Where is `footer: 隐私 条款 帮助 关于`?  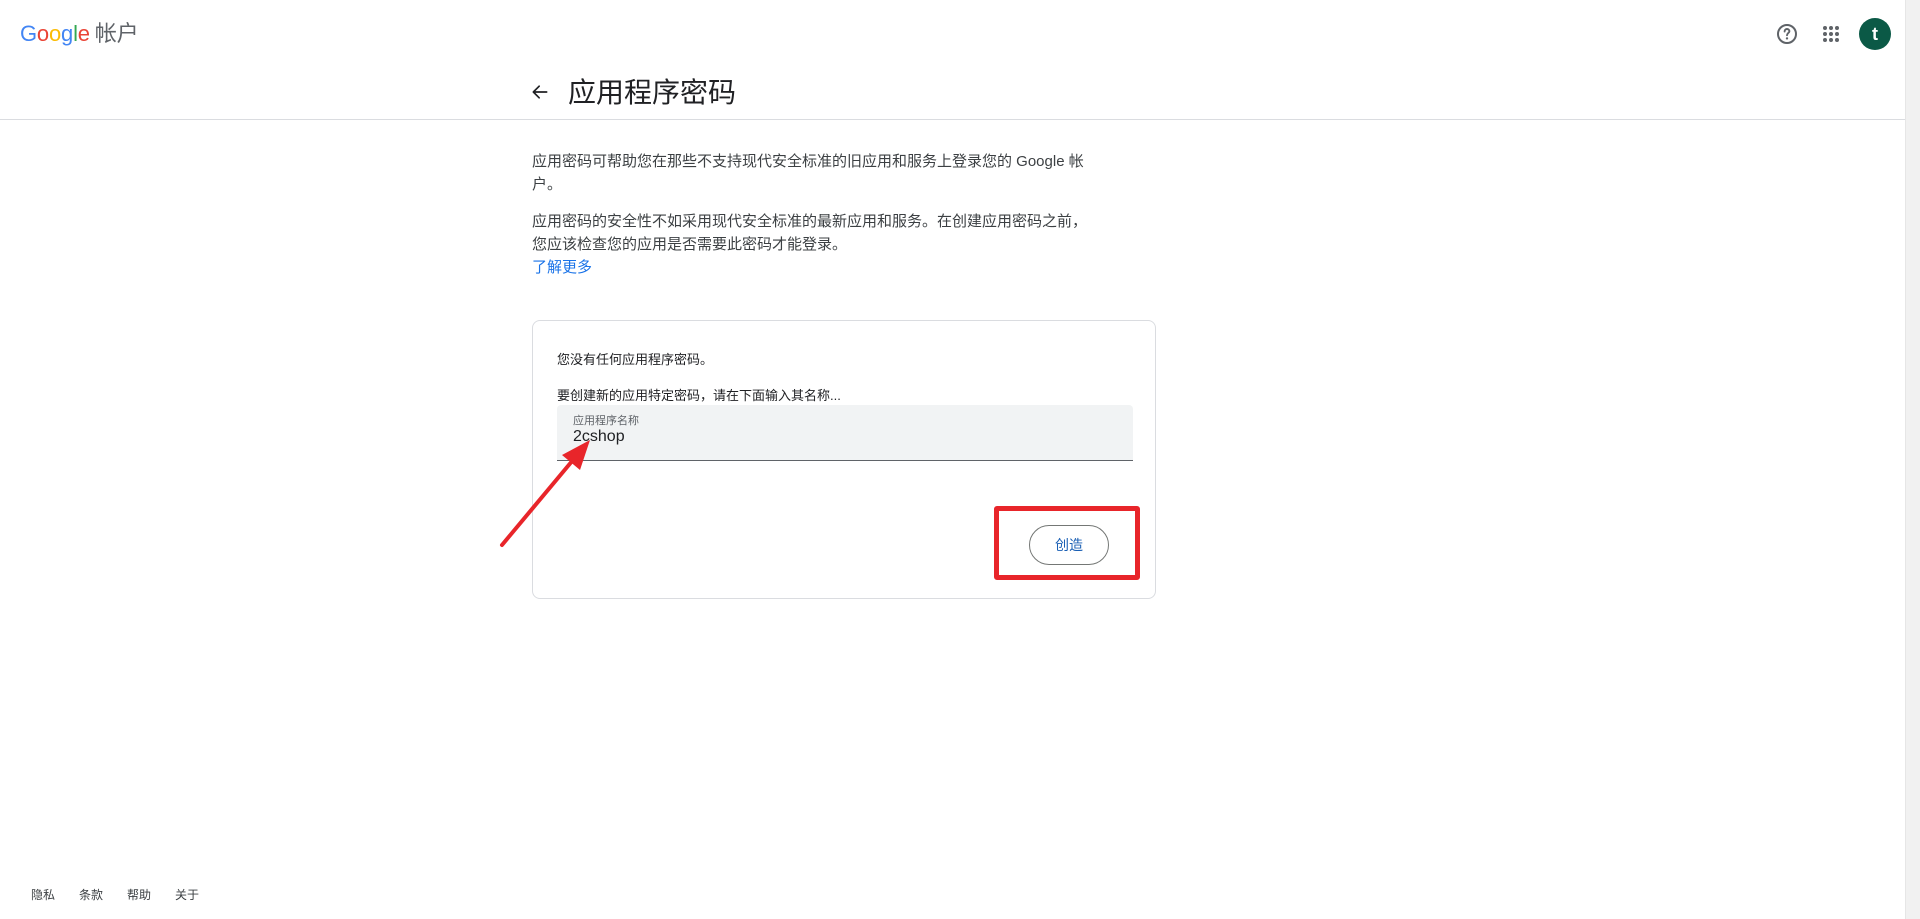
footer: 隐私 条款 帮助 关于 is located at coordinates (127, 894).